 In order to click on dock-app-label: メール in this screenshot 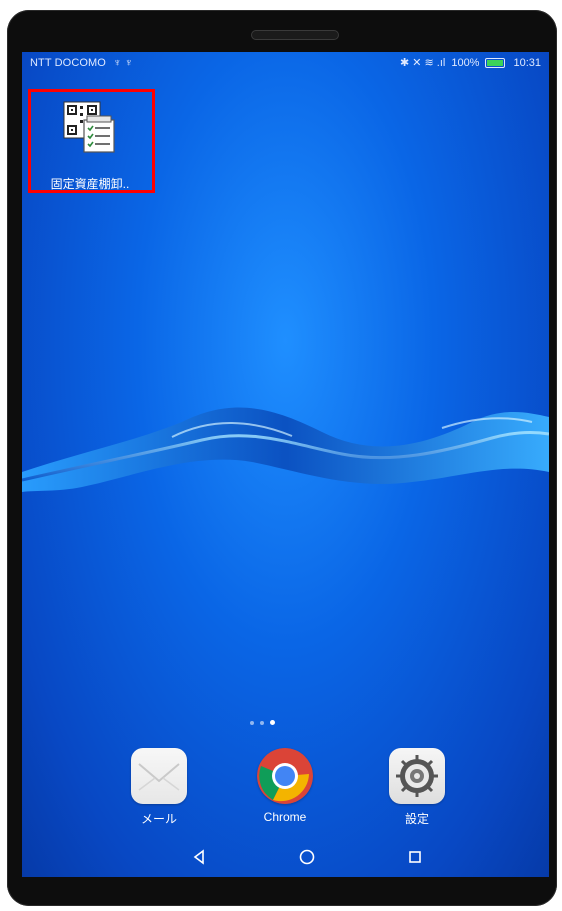, I will do `click(158, 819)`.